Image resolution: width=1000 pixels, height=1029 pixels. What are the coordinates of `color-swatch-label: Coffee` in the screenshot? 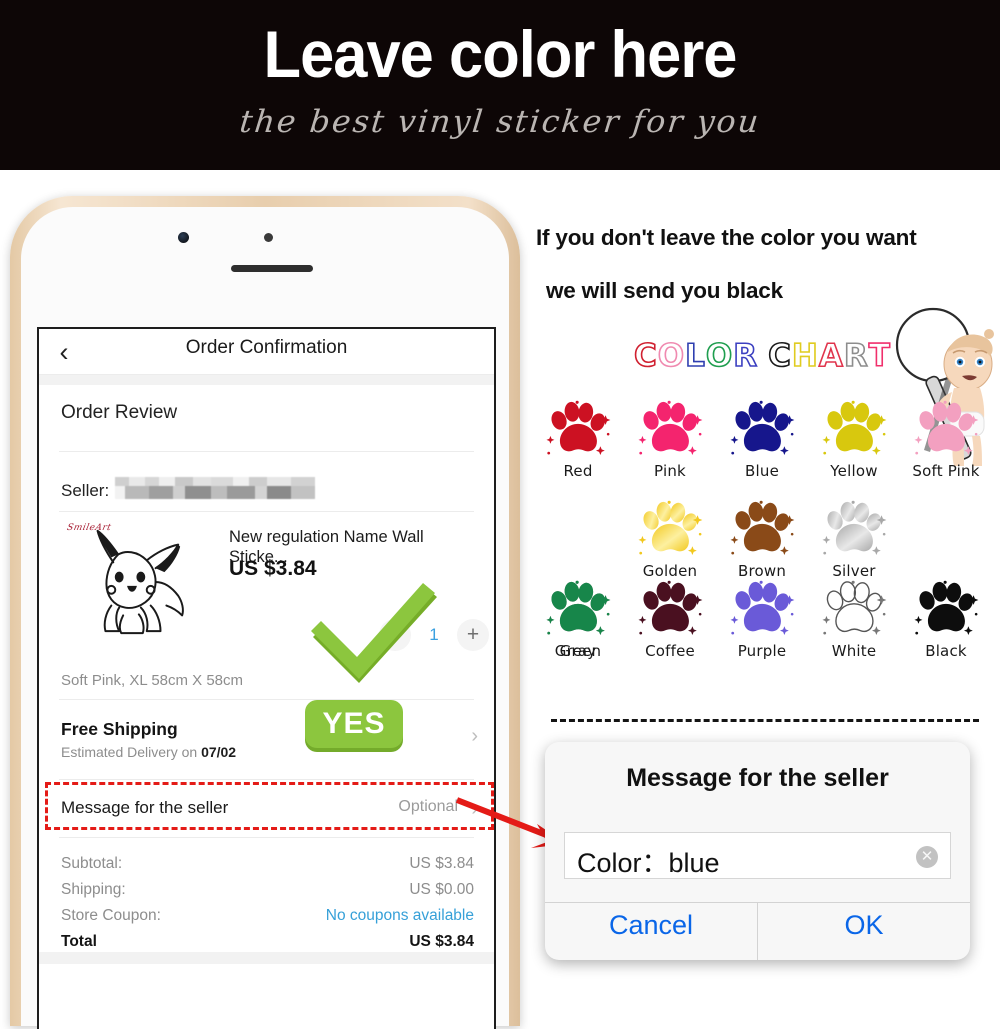 It's located at (670, 651).